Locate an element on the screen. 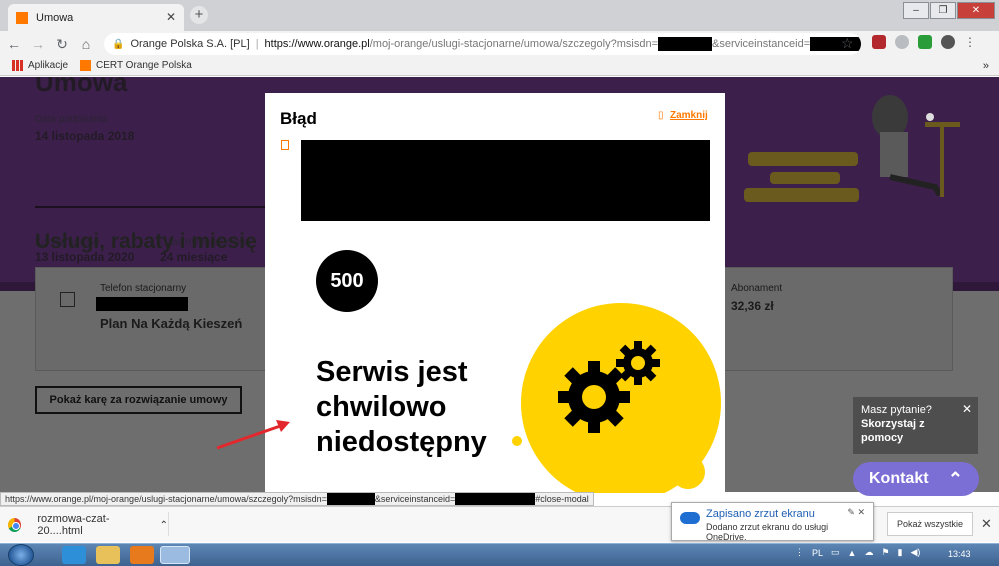 The width and height of the screenshot is (999, 566). signed-label: Data podpisania is located at coordinates (71, 119).